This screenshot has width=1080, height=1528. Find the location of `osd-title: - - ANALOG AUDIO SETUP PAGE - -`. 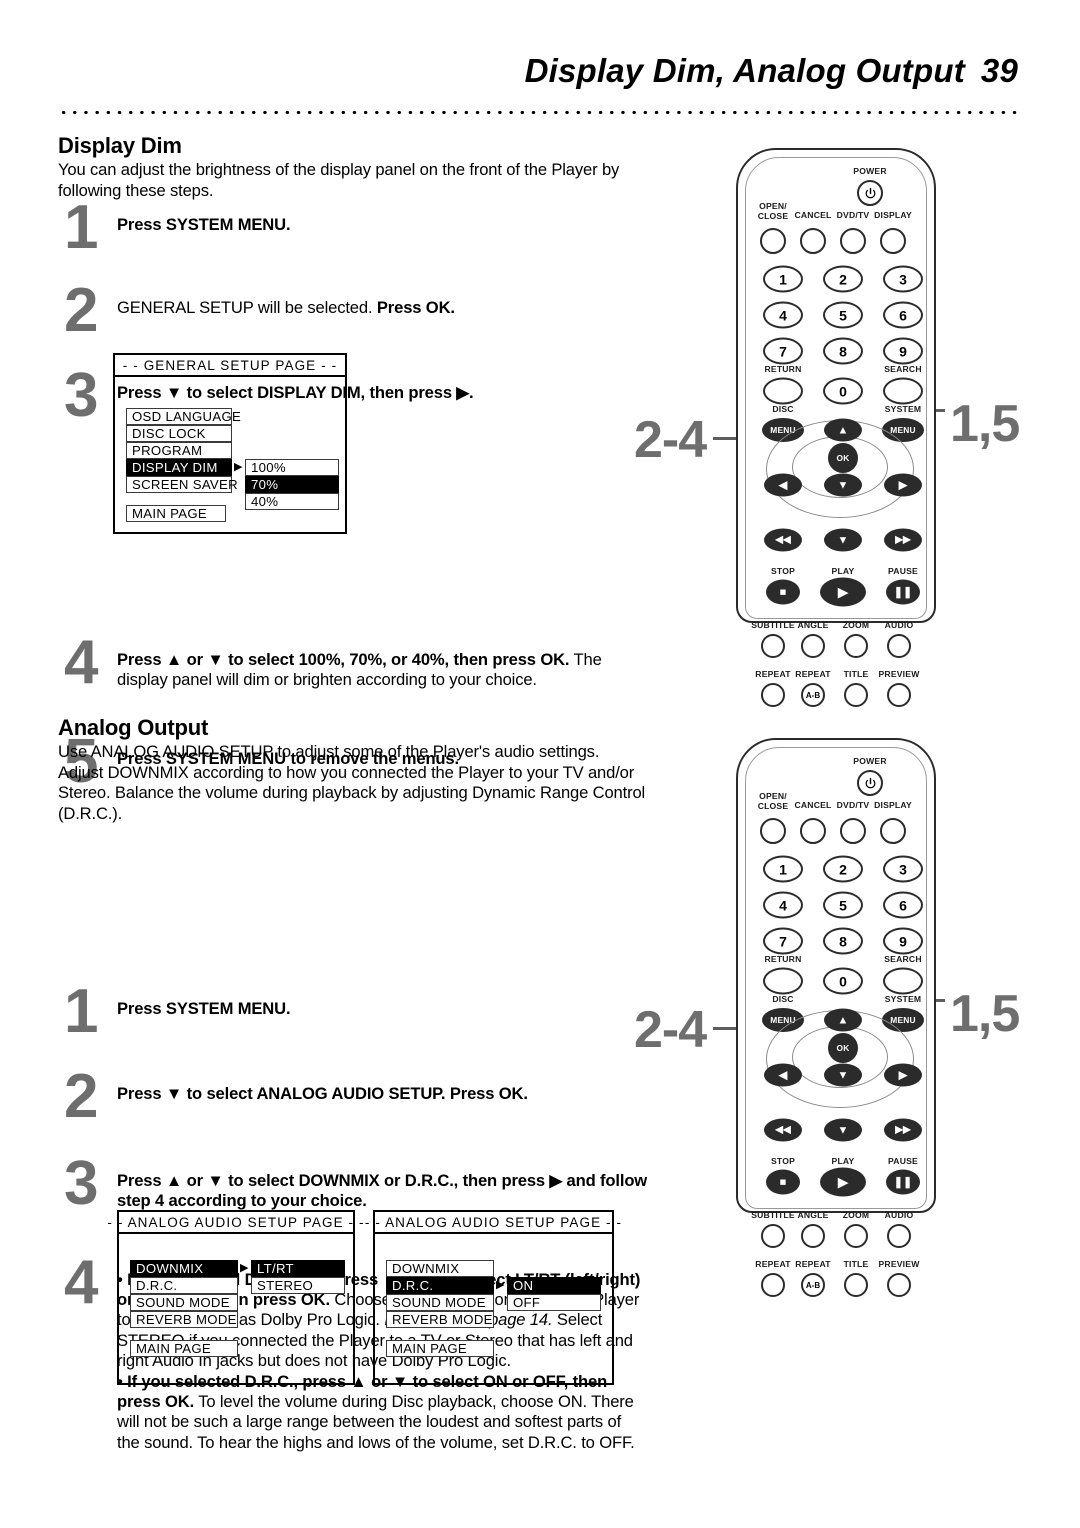

osd-title: - - ANALOG AUDIO SETUP PAGE - - is located at coordinates (235, 1222).